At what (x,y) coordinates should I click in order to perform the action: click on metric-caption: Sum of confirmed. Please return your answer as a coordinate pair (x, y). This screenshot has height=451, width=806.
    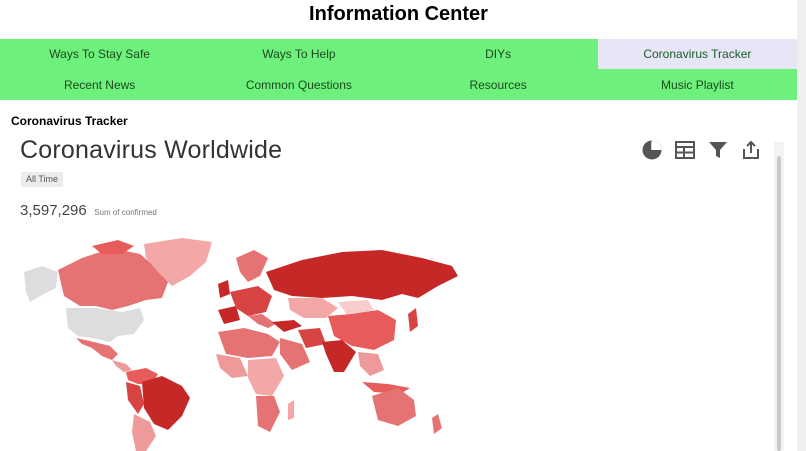
    Looking at the image, I should click on (125, 212).